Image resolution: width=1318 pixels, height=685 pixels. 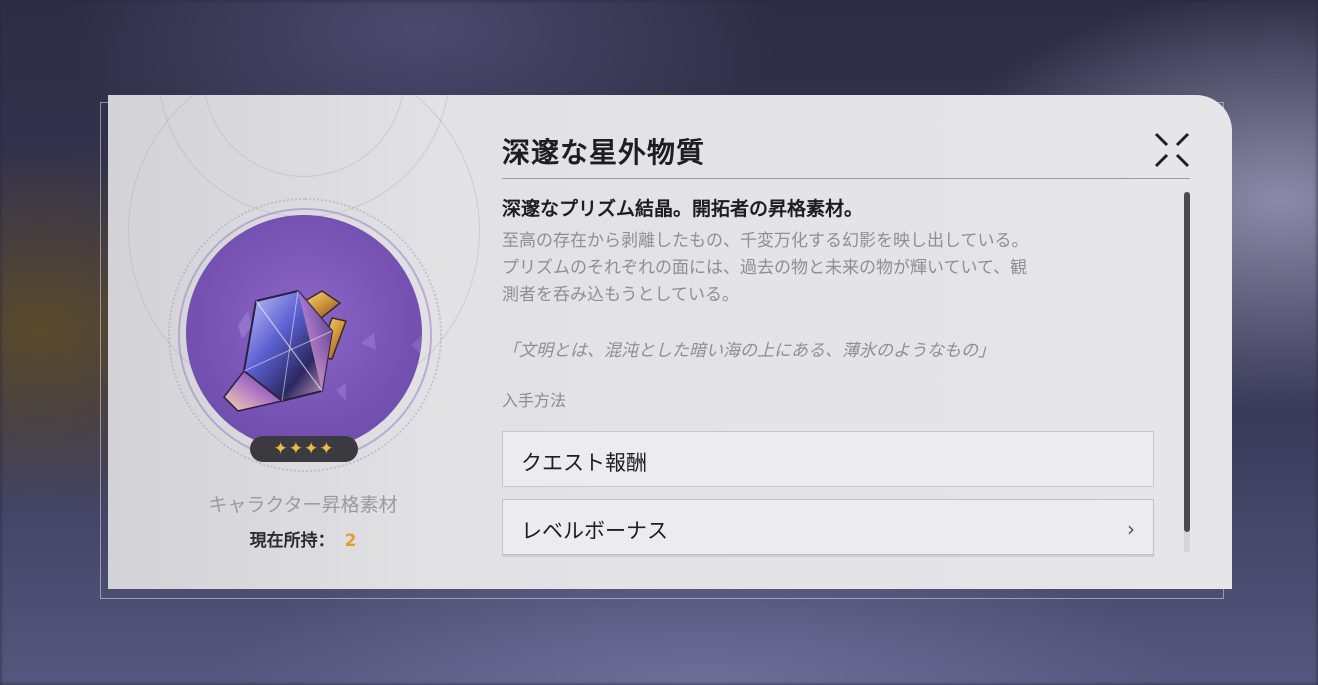 What do you see at coordinates (828, 459) in the screenshot?
I see `source-quest-reward: クエスト報酬` at bounding box center [828, 459].